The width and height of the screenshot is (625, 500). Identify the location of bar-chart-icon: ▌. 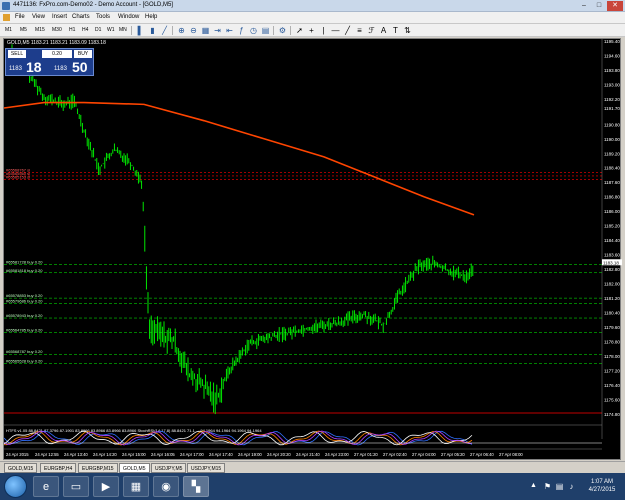
(140, 30).